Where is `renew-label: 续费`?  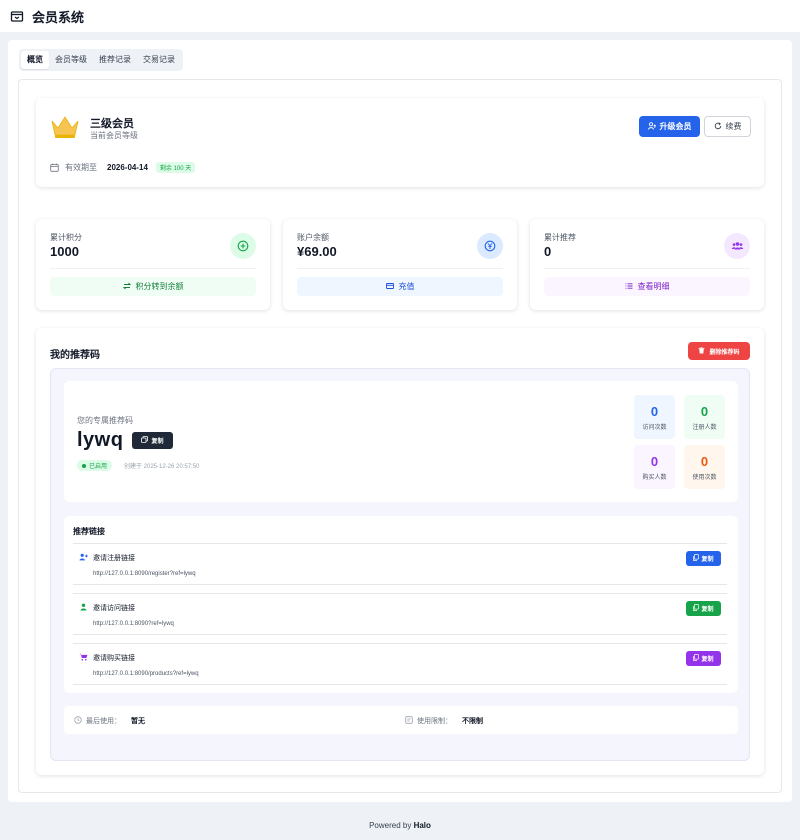 renew-label: 续费 is located at coordinates (733, 126).